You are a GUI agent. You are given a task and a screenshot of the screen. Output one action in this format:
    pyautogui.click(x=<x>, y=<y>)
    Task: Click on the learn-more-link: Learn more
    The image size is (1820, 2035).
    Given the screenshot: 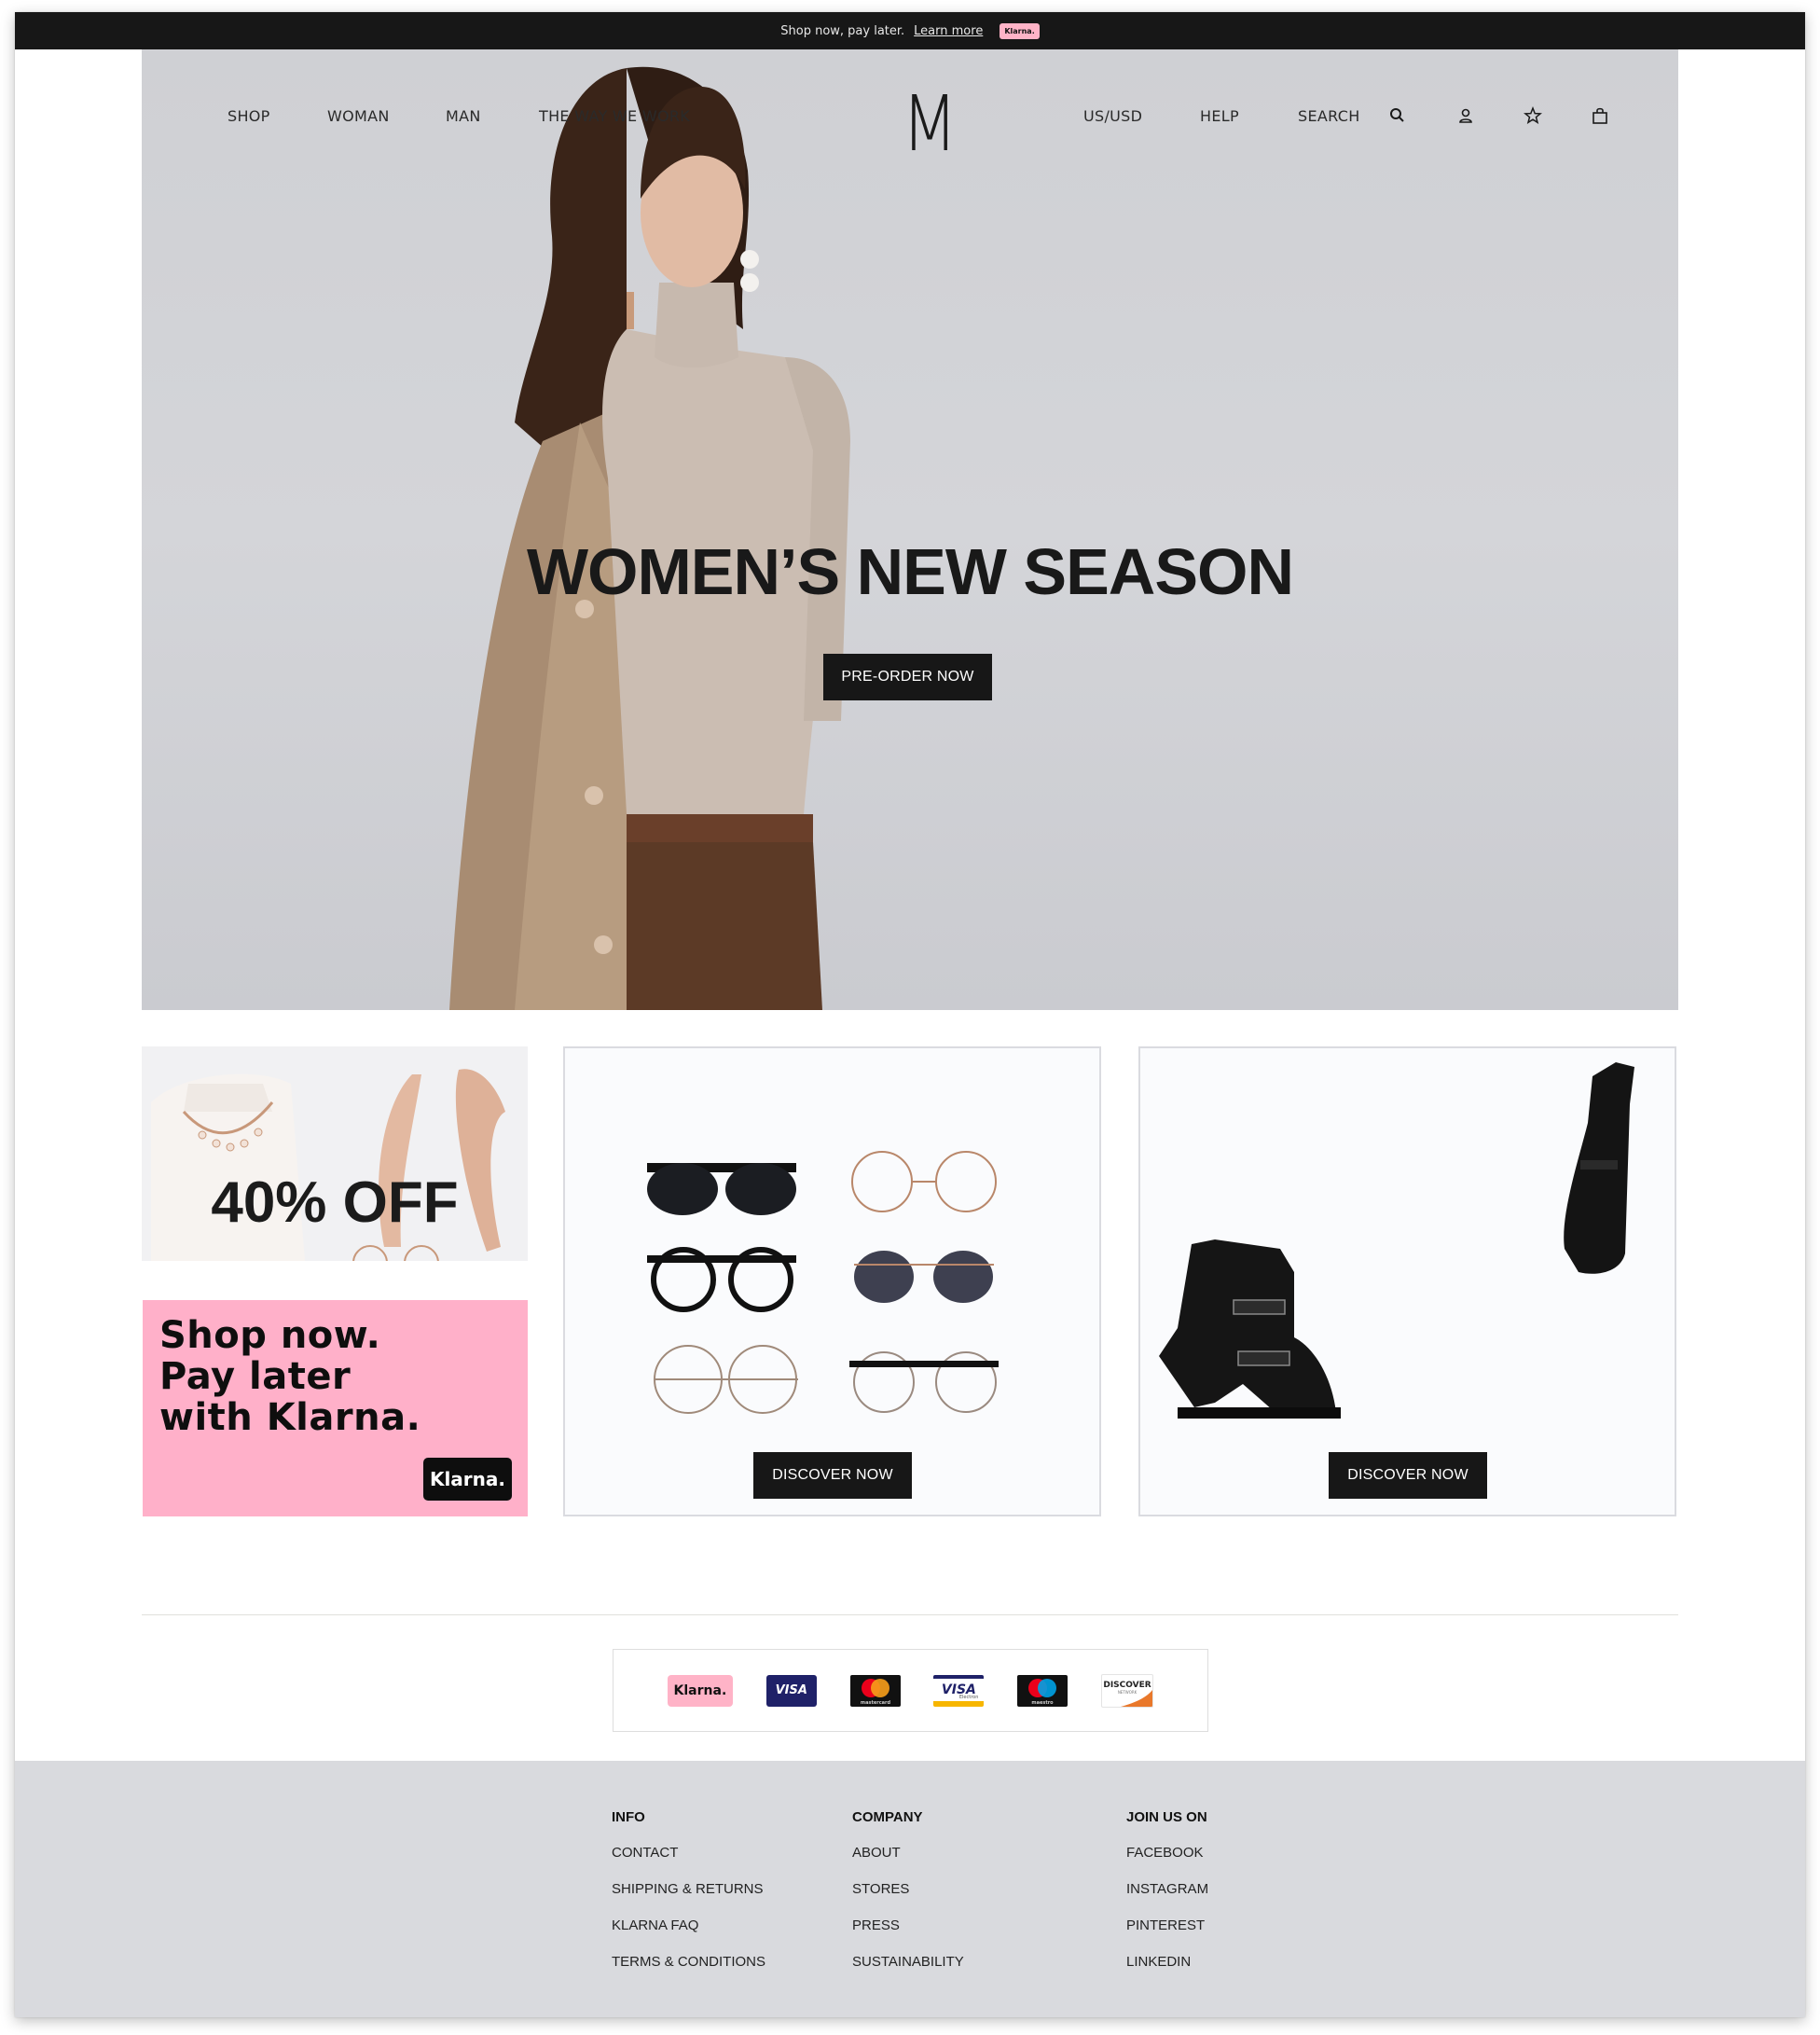 What is the action you would take?
    pyautogui.click(x=948, y=31)
    